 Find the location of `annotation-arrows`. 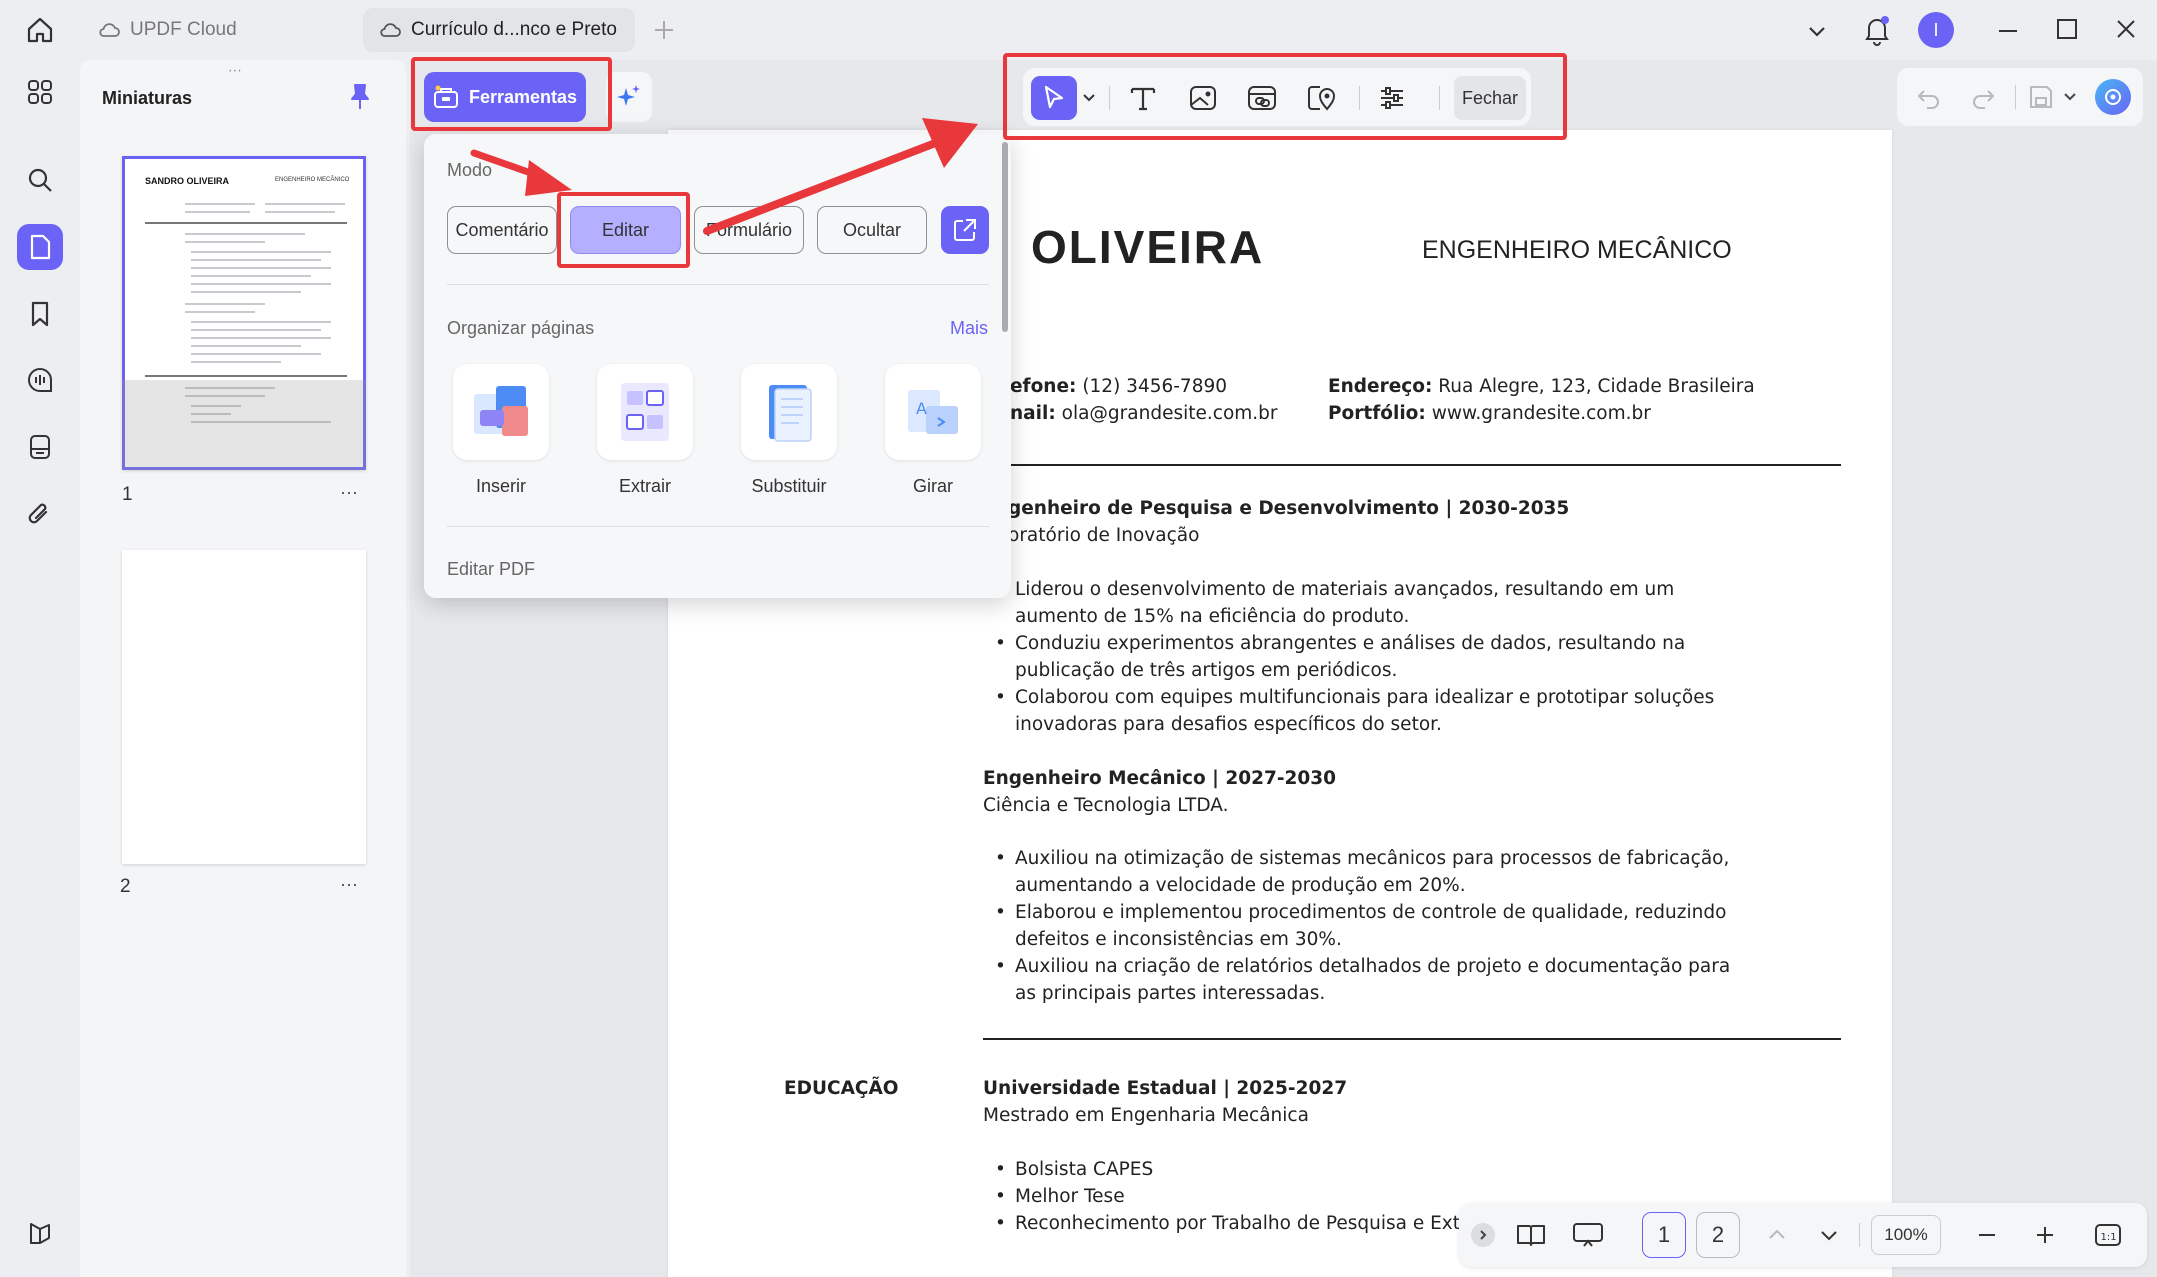

annotation-arrows is located at coordinates (724, 176).